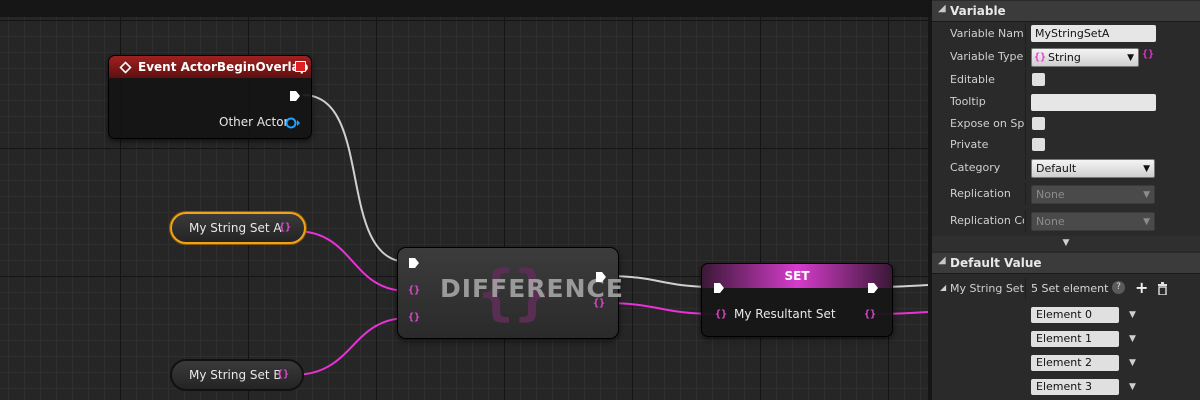 Image resolution: width=1200 pixels, height=400 pixels. What do you see at coordinates (1132, 339) in the screenshot?
I see `element-1-dropdown-icon: ▼` at bounding box center [1132, 339].